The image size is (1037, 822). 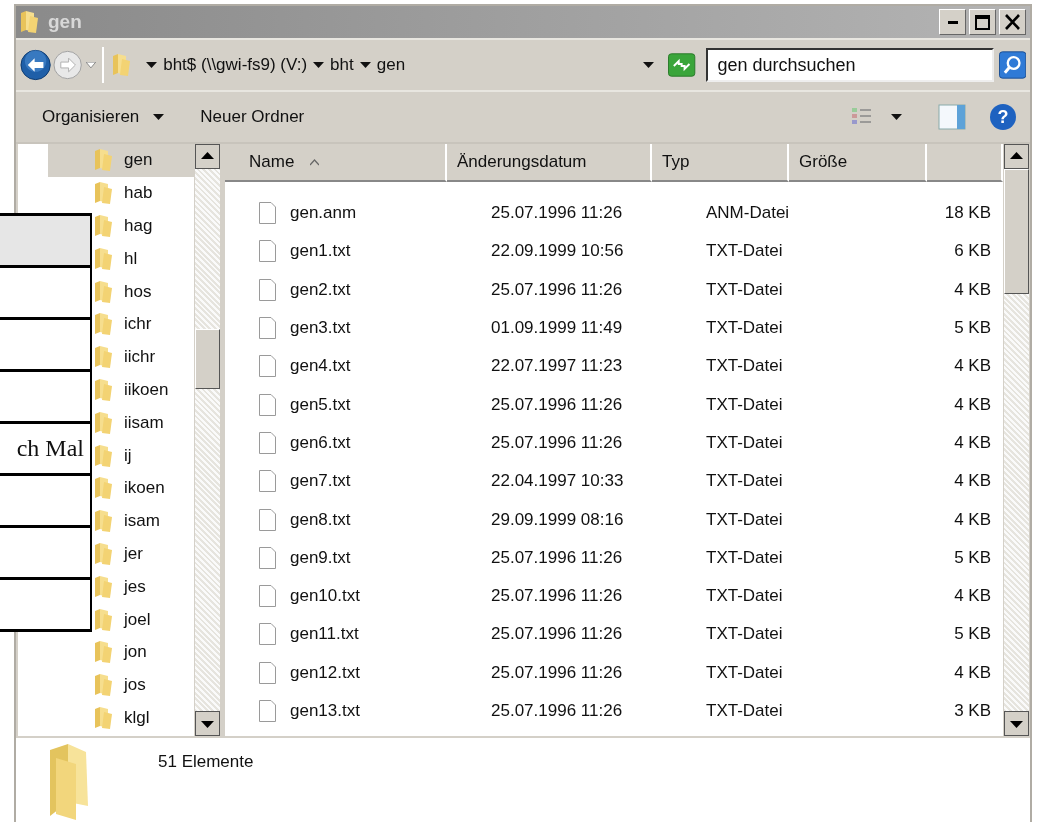 I want to click on toolbar-button: Organisieren, so click(x=103, y=117).